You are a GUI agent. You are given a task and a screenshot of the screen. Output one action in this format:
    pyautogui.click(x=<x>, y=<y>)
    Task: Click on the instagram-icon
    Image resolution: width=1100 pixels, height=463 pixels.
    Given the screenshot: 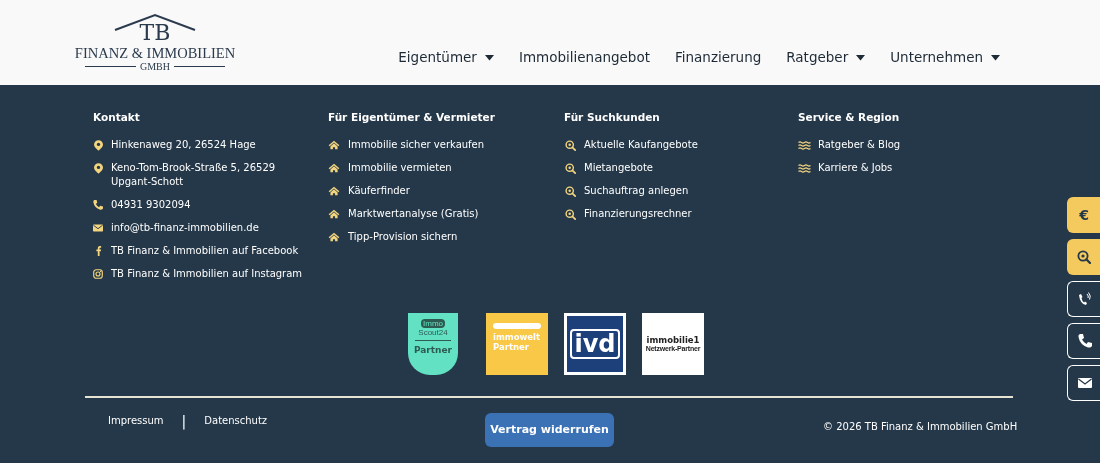 What is the action you would take?
    pyautogui.click(x=98, y=274)
    